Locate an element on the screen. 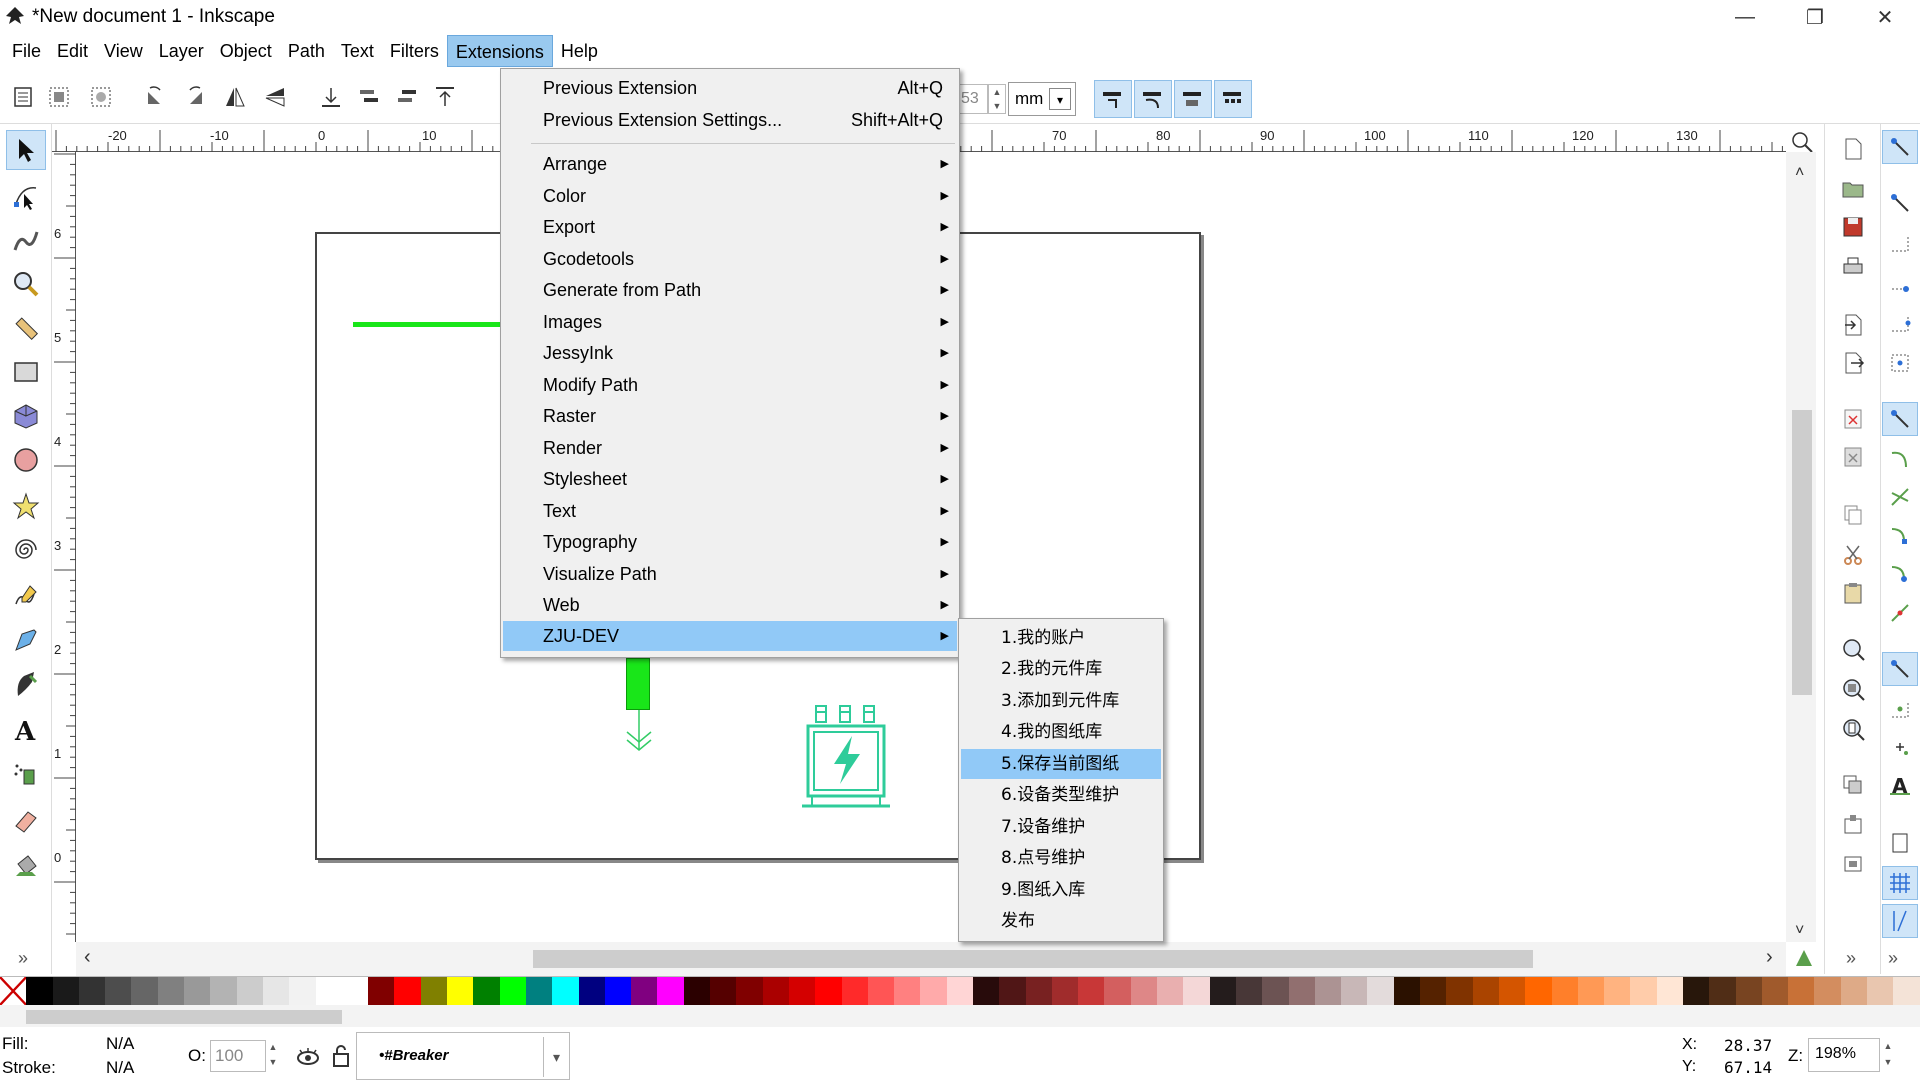  new-document-icon is located at coordinates (1853, 149).